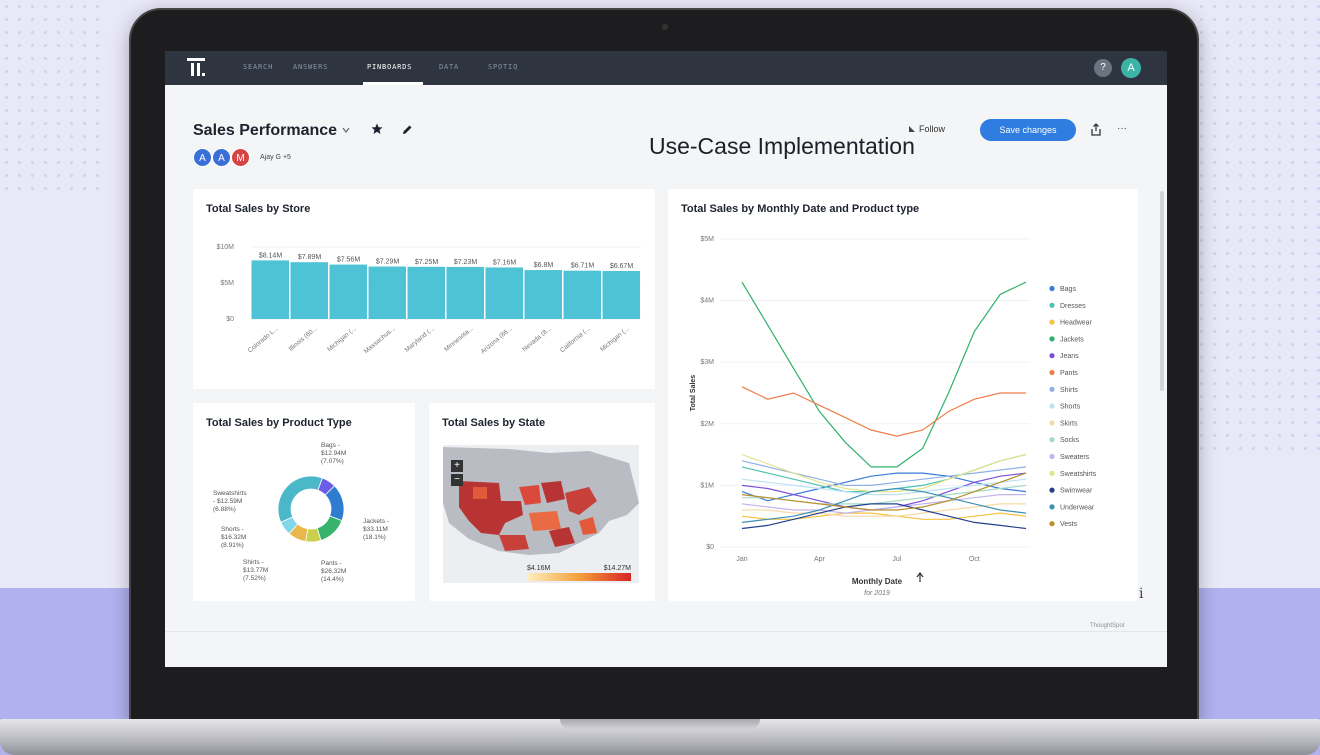 The image size is (1320, 755). I want to click on slice-label: - $12.59M, so click(227, 501).